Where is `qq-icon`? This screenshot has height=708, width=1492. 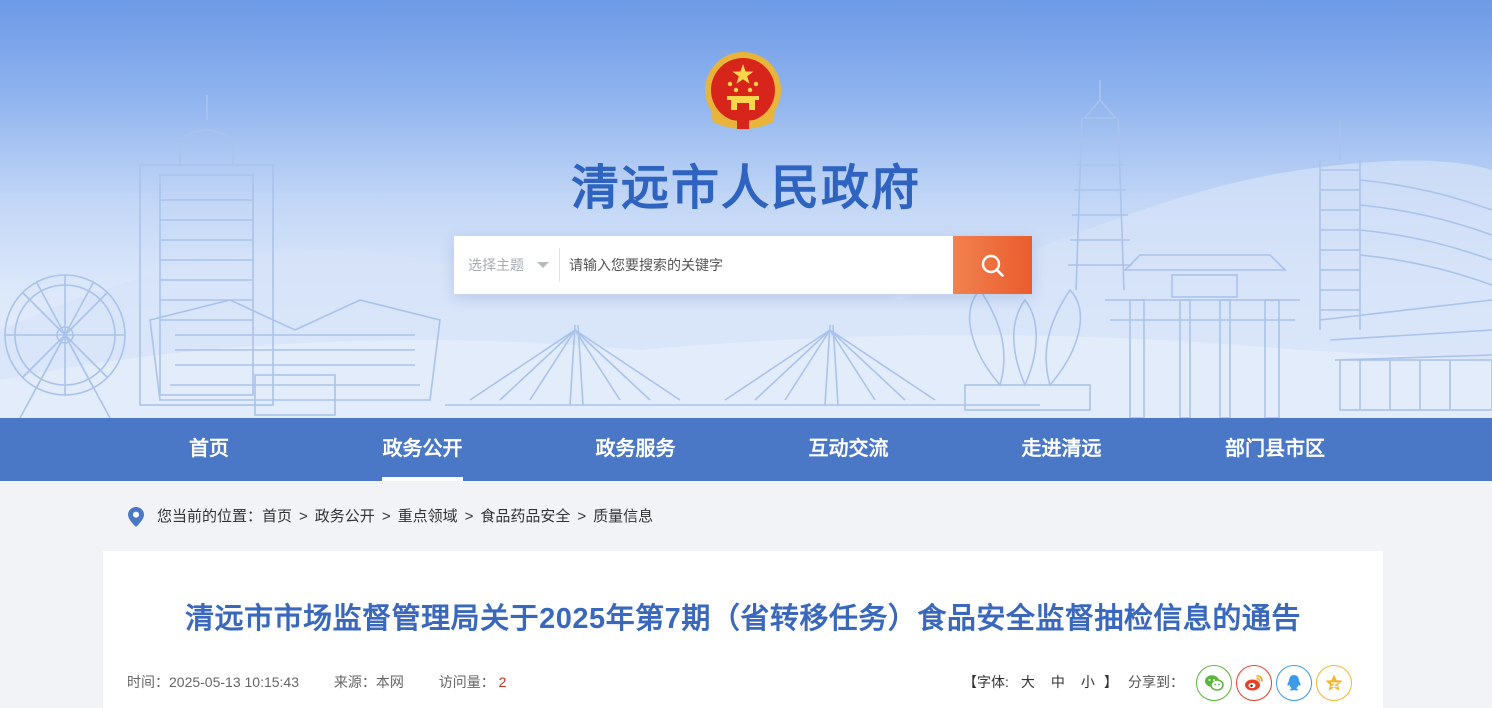 qq-icon is located at coordinates (1294, 683).